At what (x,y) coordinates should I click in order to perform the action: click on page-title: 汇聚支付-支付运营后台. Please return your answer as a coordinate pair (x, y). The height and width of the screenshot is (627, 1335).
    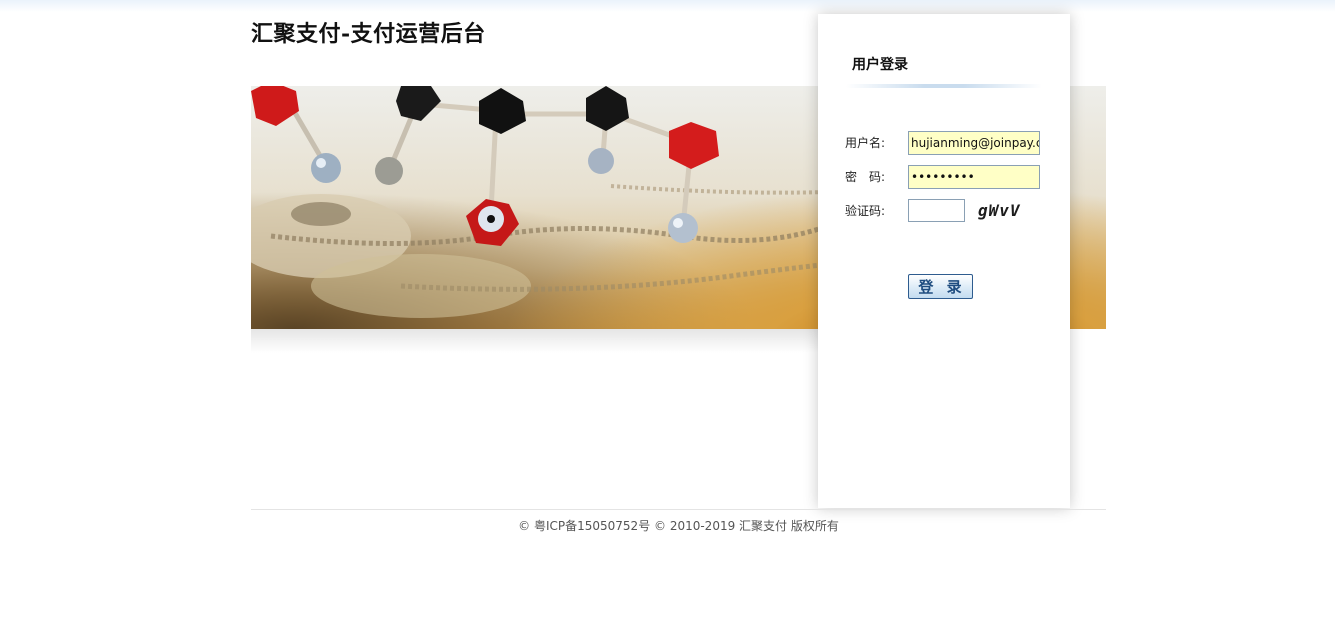
    Looking at the image, I should click on (368, 34).